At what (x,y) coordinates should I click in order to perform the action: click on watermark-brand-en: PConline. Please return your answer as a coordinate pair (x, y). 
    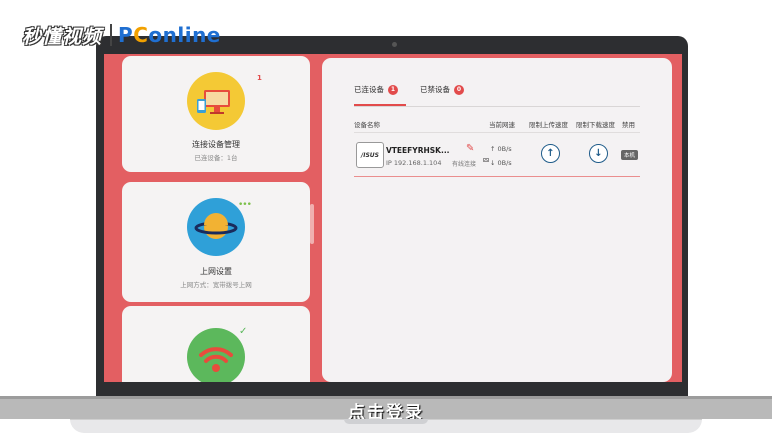
    Looking at the image, I should click on (169, 35).